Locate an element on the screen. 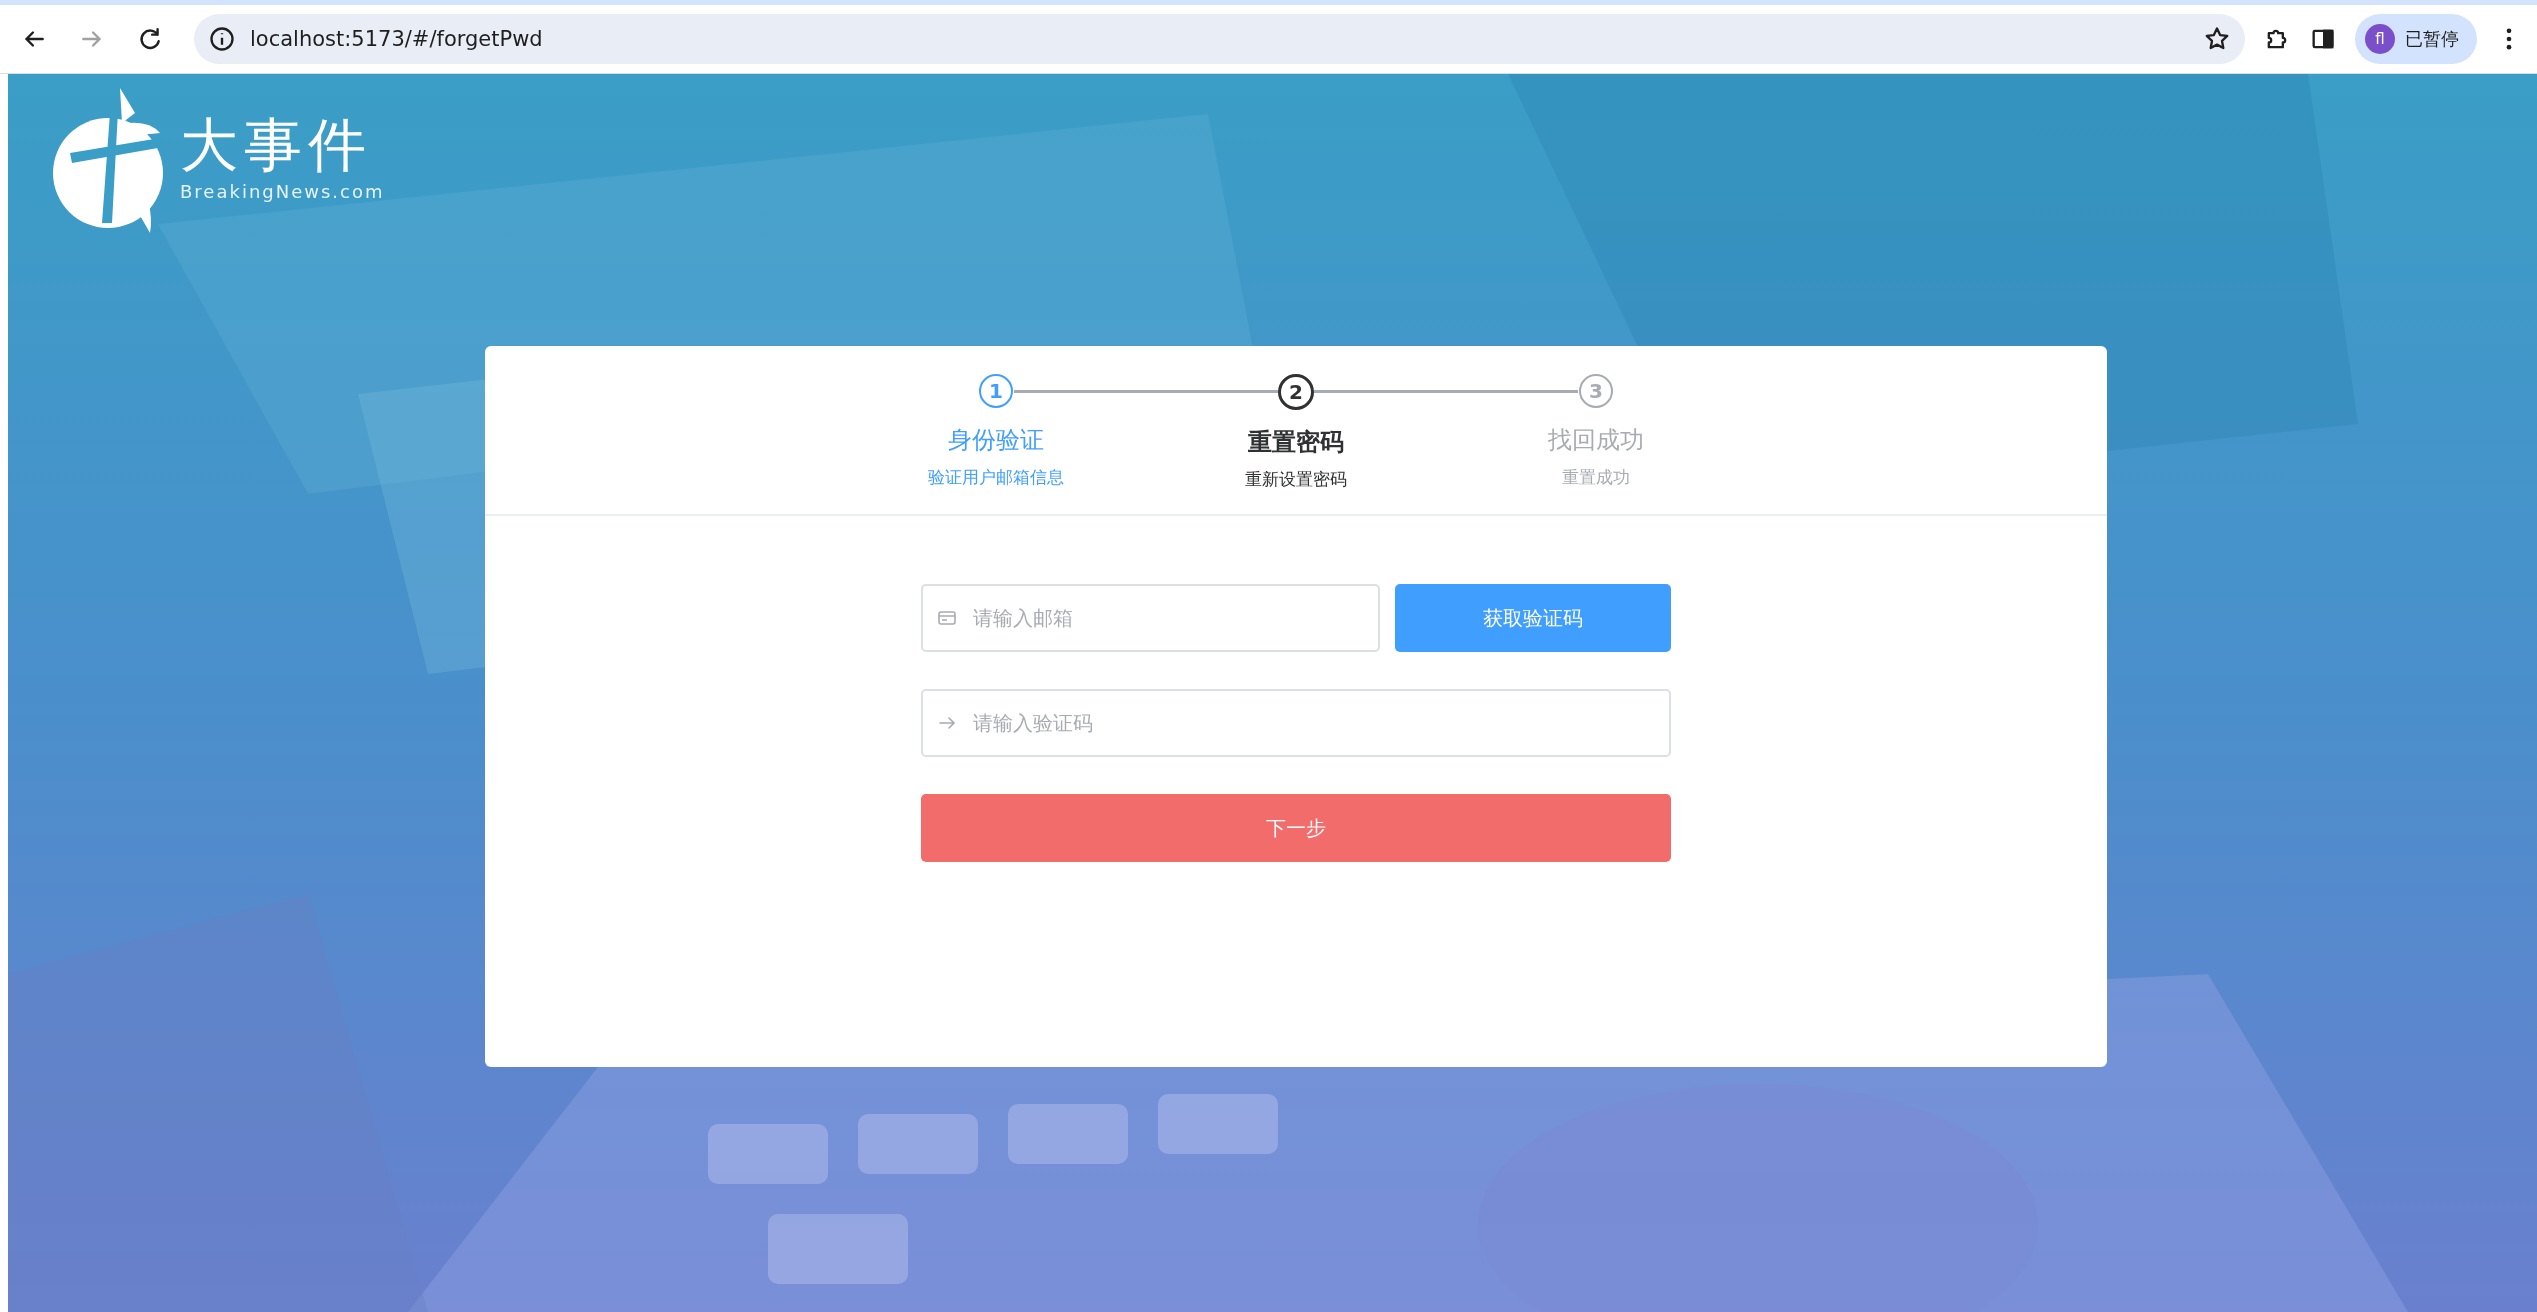 The height and width of the screenshot is (1312, 2537). code-field: 请输入验证码 is located at coordinates (1296, 723).